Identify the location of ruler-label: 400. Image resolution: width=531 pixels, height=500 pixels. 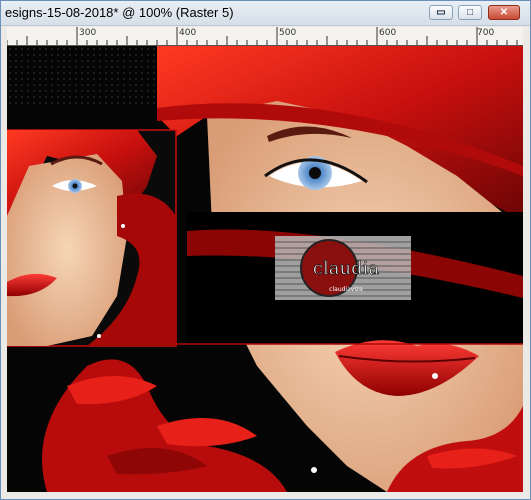
(188, 33).